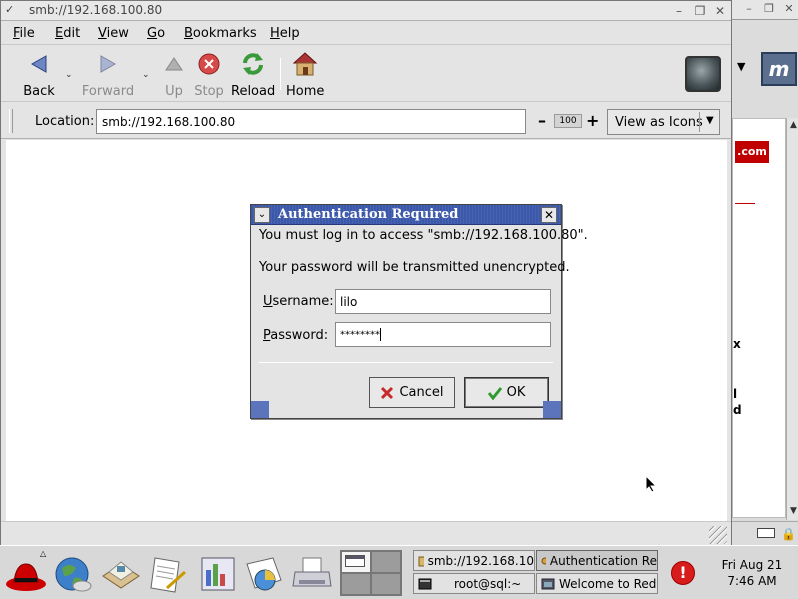 This screenshot has width=798, height=599. Describe the element at coordinates (603, 560) in the screenshot. I see `task-label: Authentication Re` at that location.